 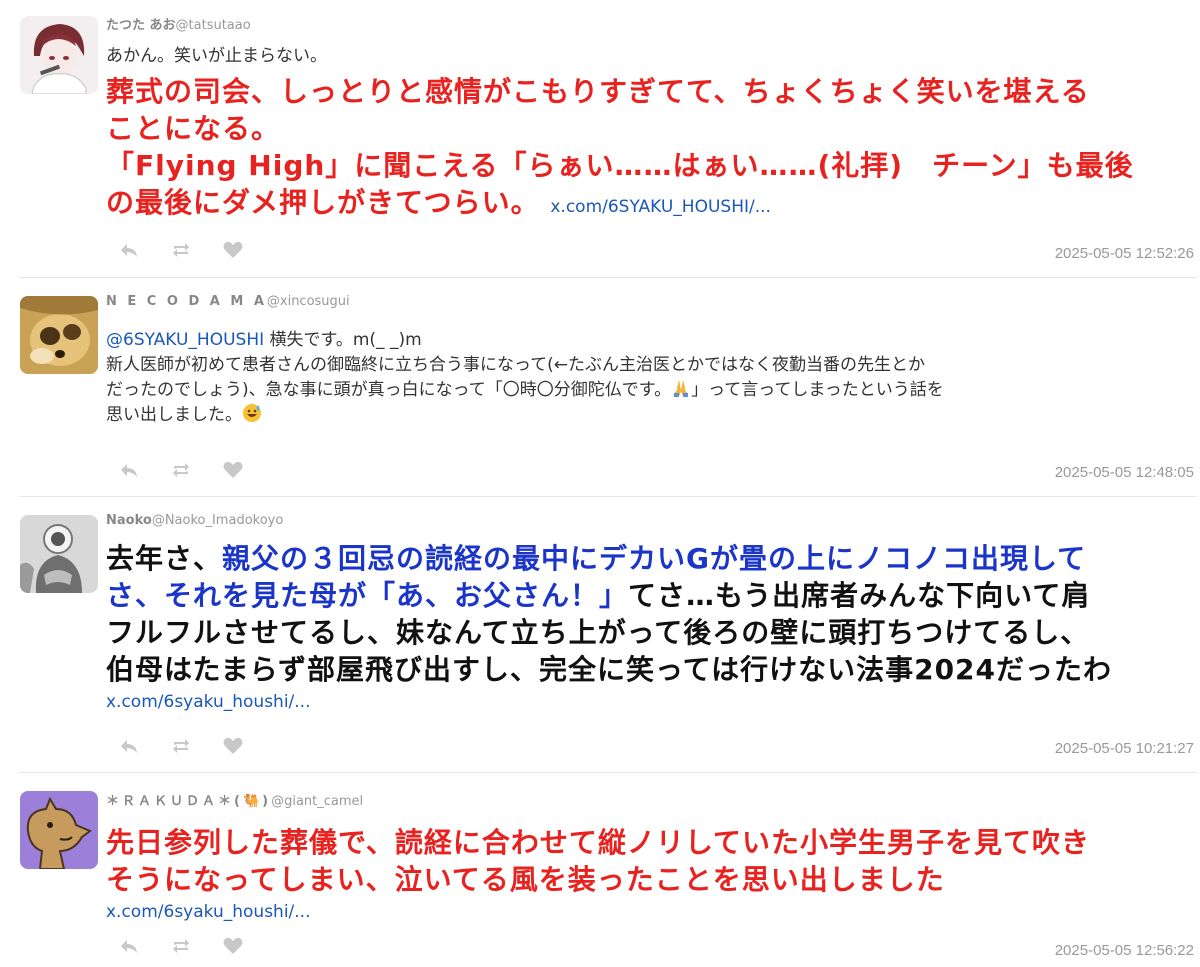 What do you see at coordinates (213, 25) in the screenshot?
I see `user-handle: @tatsutaao` at bounding box center [213, 25].